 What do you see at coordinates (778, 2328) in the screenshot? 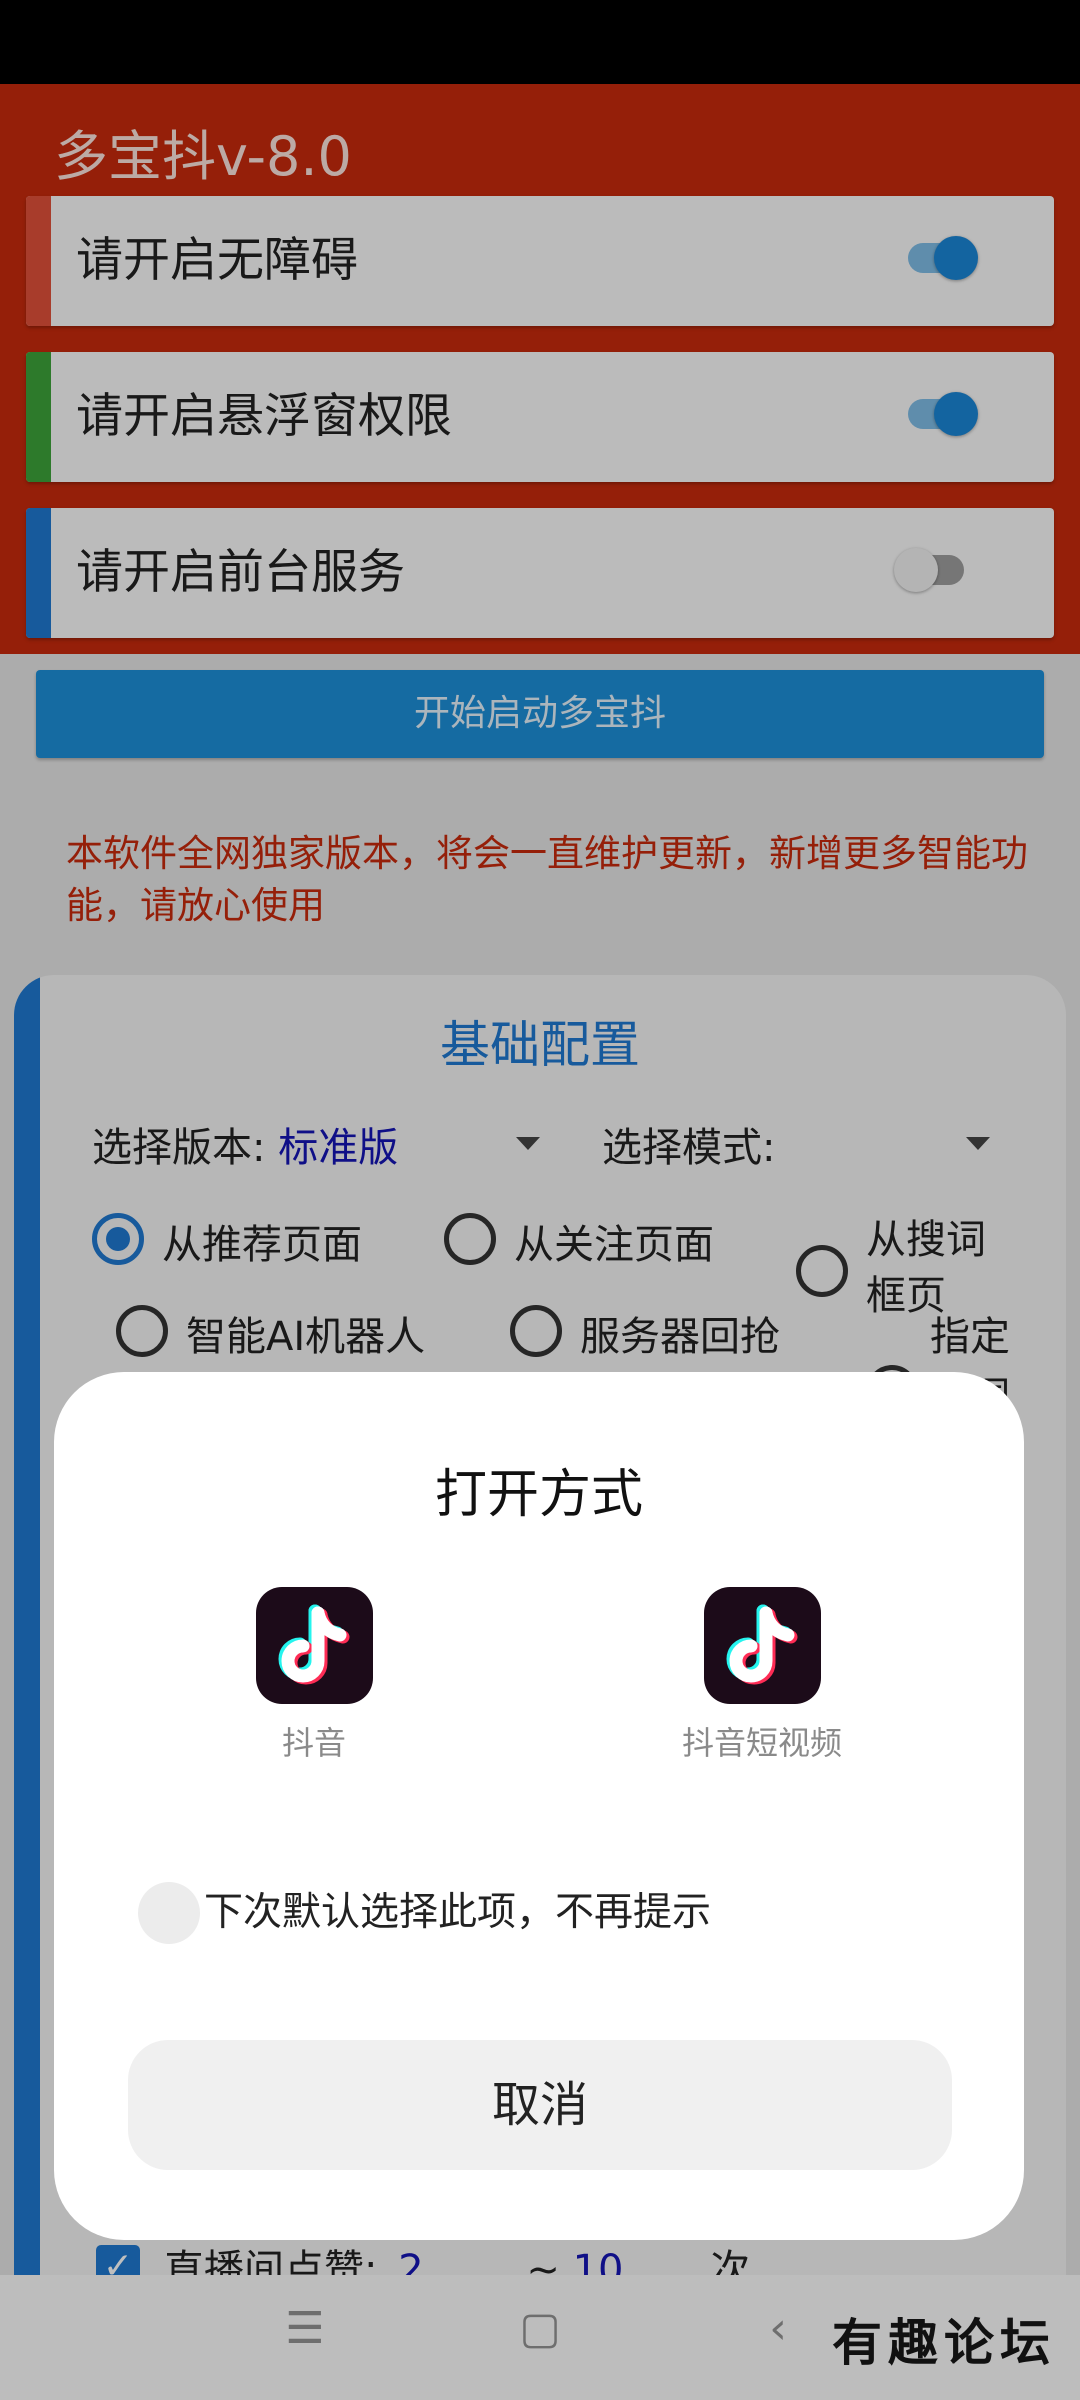
I see `back-icon: ‹` at bounding box center [778, 2328].